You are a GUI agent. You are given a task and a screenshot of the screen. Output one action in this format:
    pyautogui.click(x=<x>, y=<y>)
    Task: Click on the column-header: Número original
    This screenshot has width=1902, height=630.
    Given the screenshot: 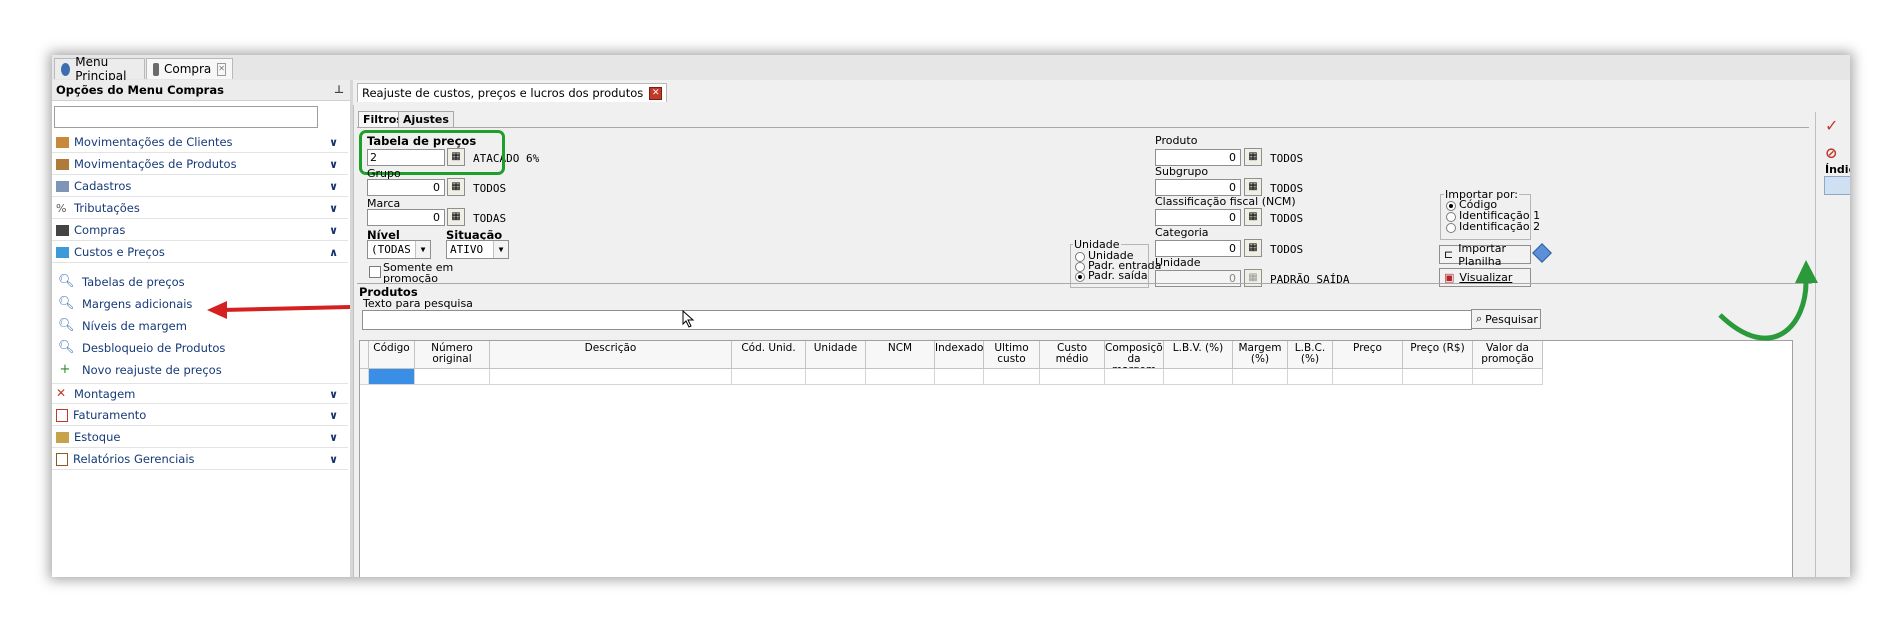 What is the action you would take?
    pyautogui.click(x=452, y=355)
    